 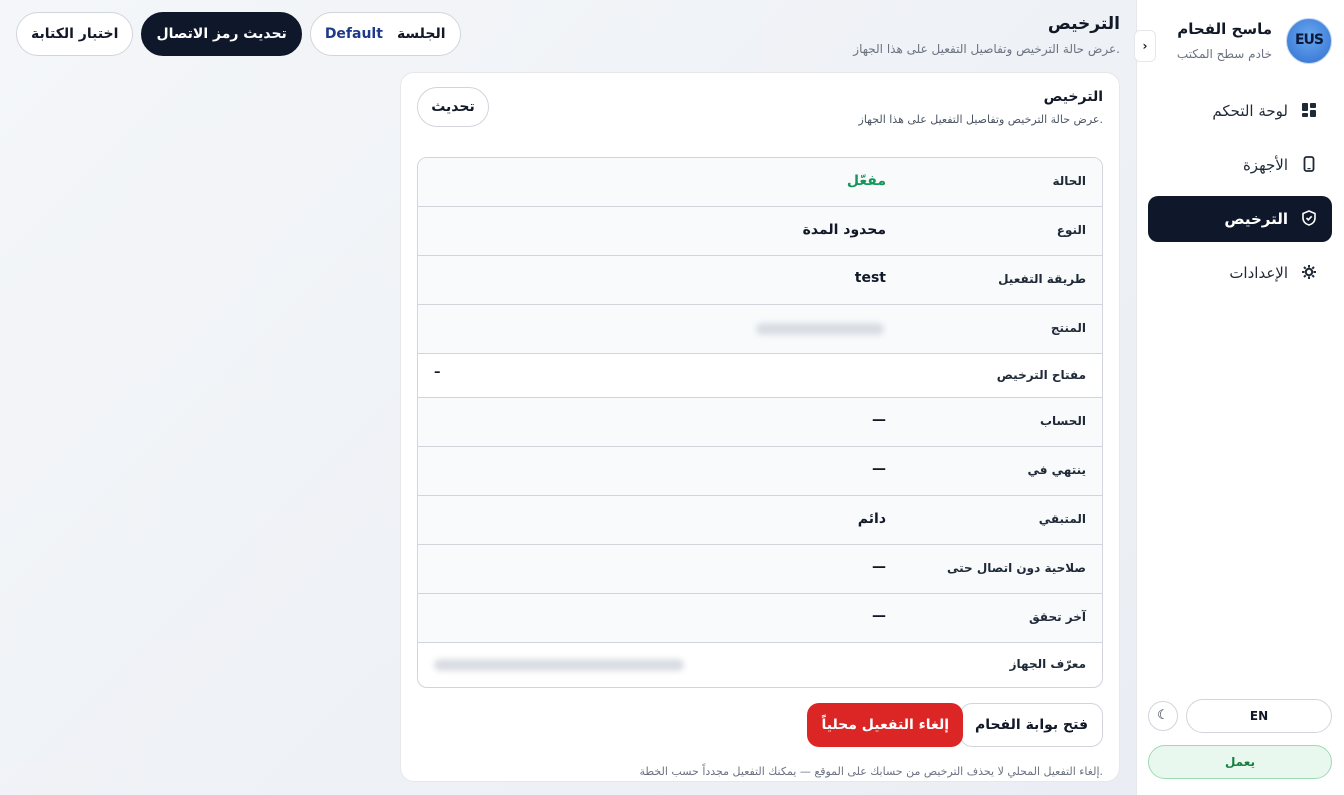 I want to click on card-actions: فتح بوابة الفحام إلغاء التفعيل محلياً, so click(x=760, y=725).